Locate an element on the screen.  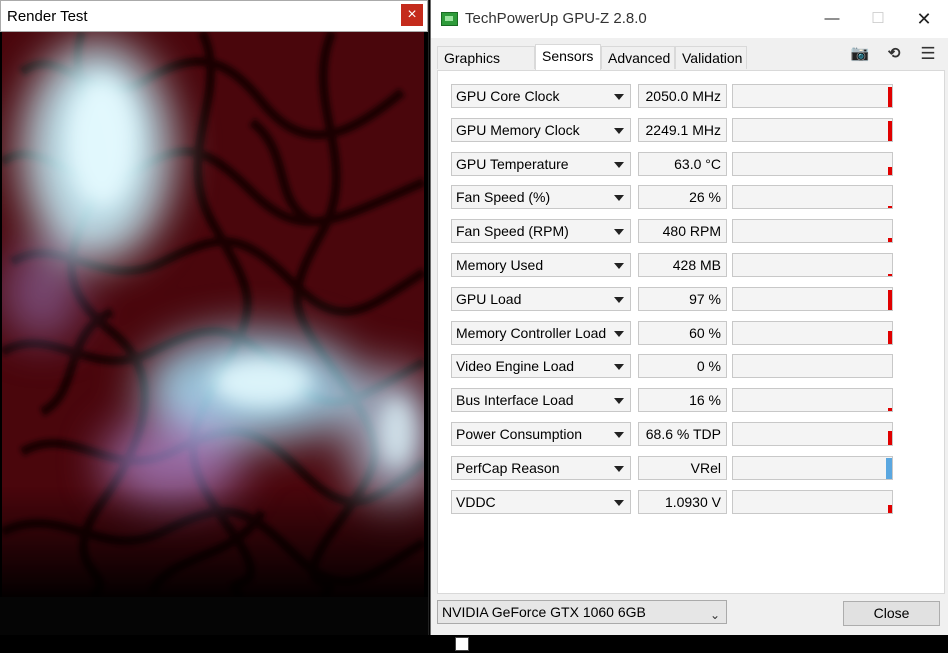
sensor-row: Fan Speed (RPM) 480 RPM is located at coordinates (686, 231).